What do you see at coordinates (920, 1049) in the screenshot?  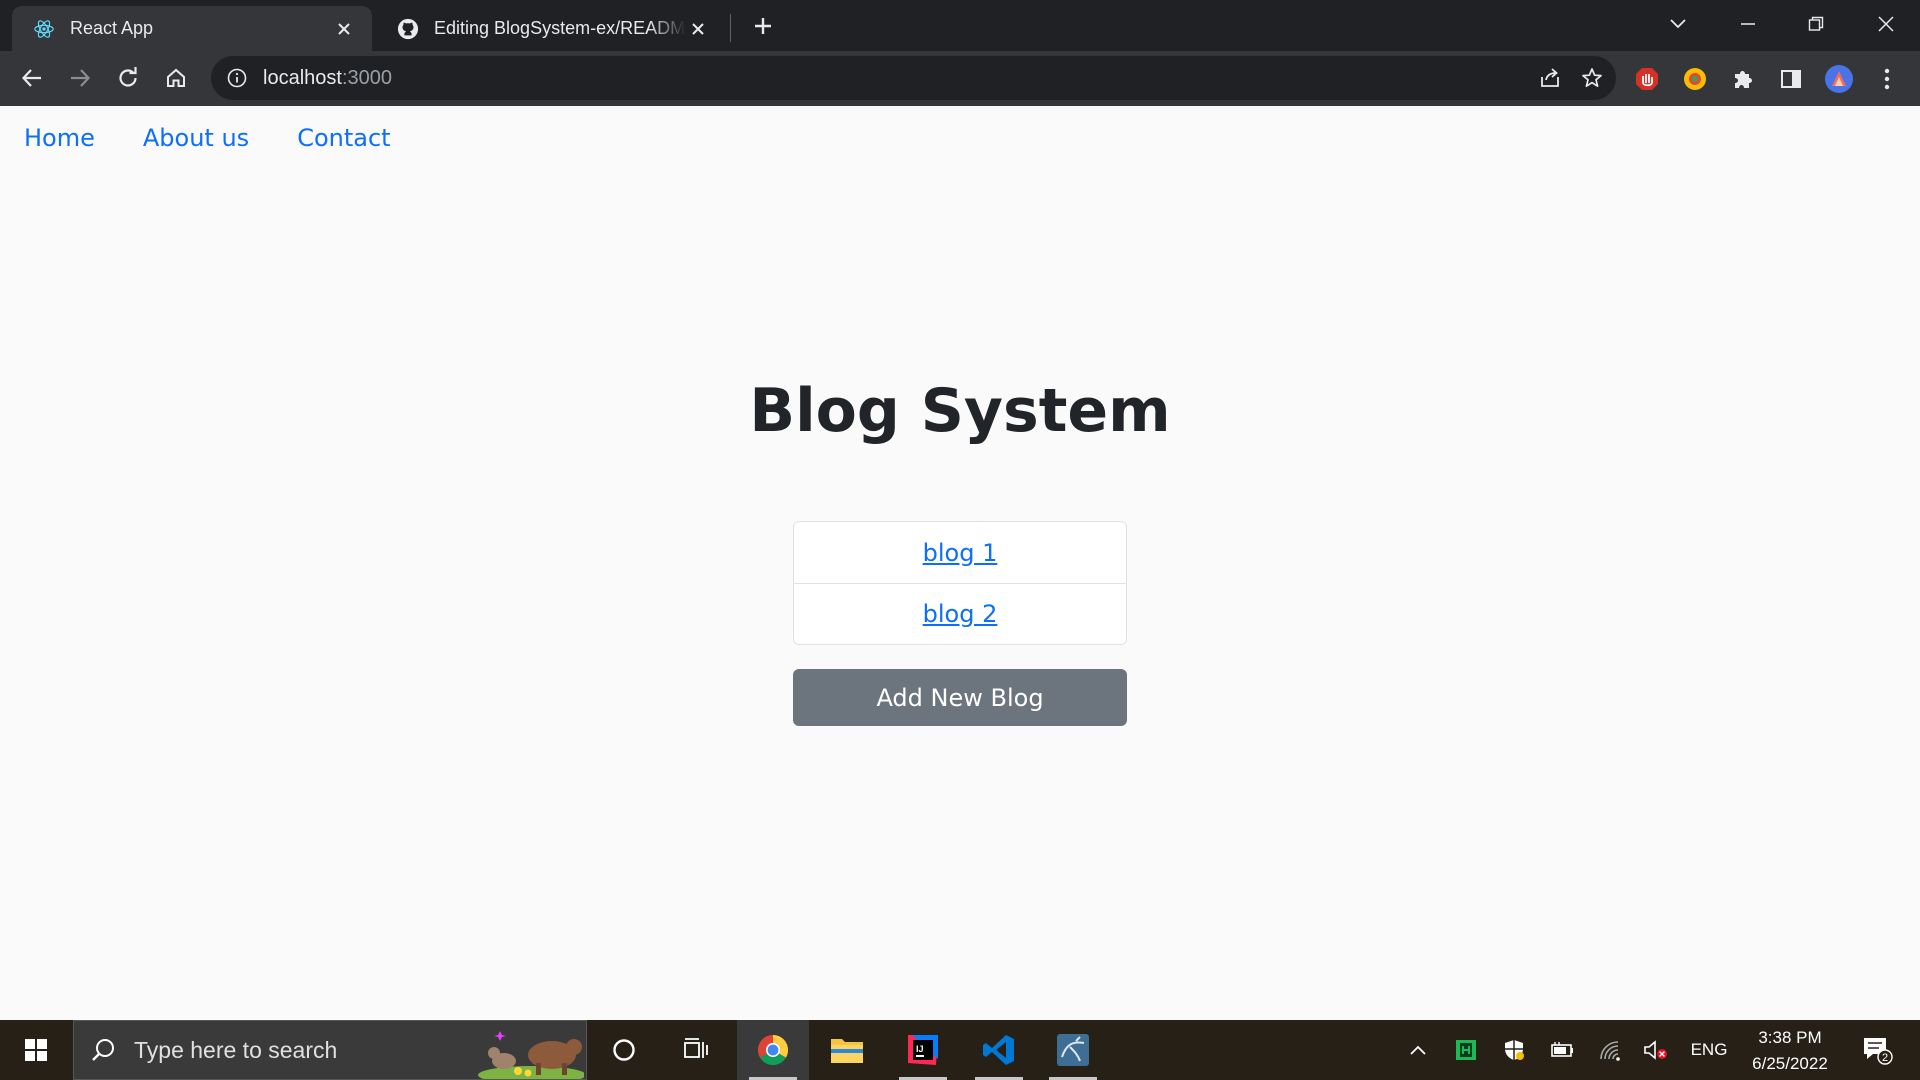 I see `svg-text: IJ` at bounding box center [920, 1049].